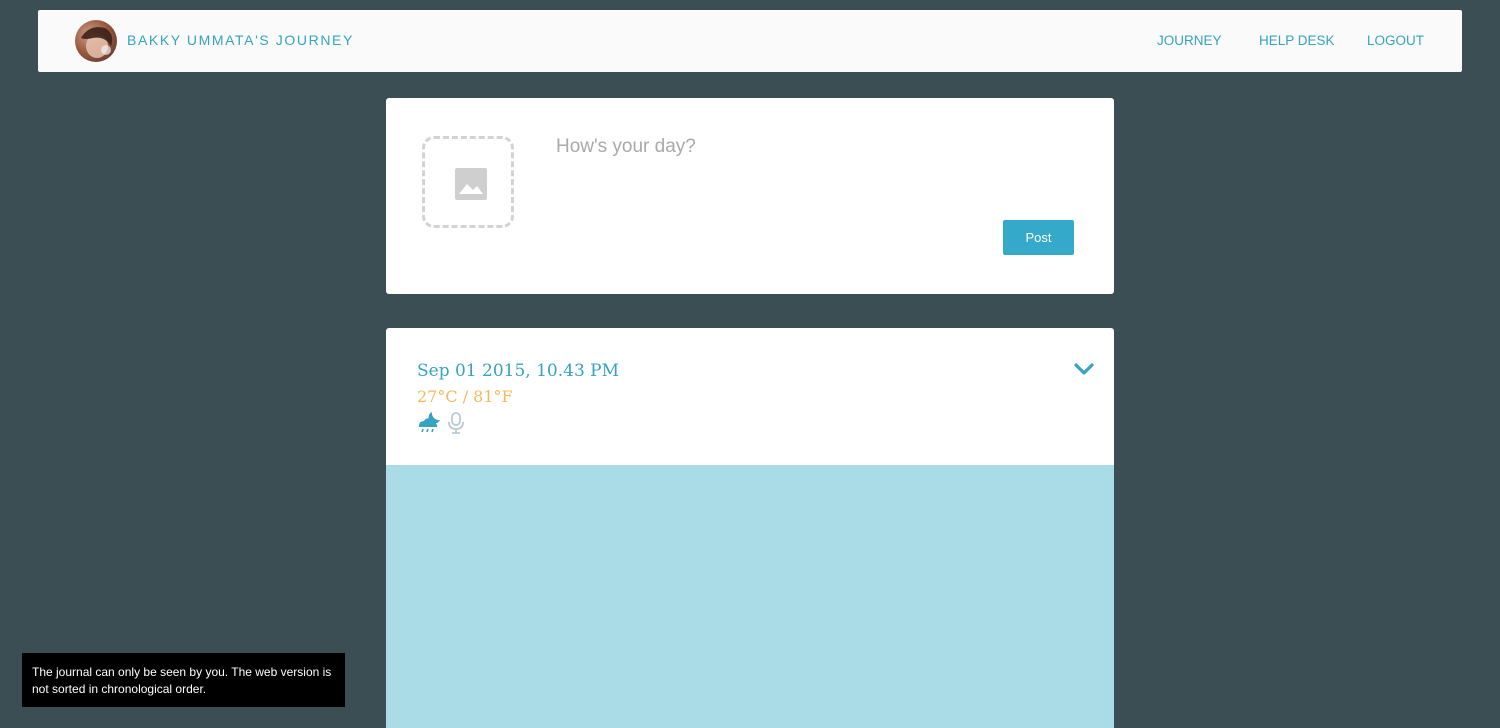 This screenshot has width=1500, height=728. What do you see at coordinates (465, 396) in the screenshot?
I see `entry-temperature: 27°C / 81°F` at bounding box center [465, 396].